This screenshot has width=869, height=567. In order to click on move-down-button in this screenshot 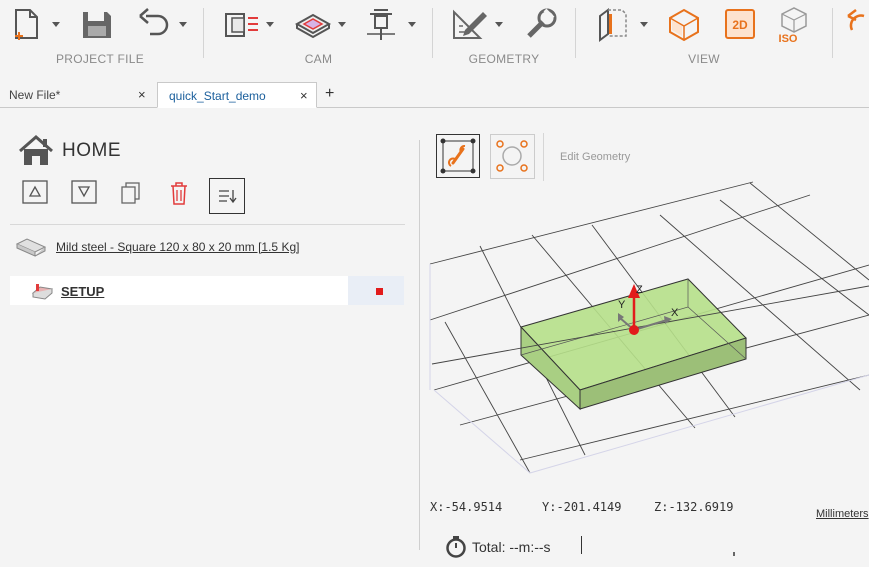, I will do `click(84, 193)`.